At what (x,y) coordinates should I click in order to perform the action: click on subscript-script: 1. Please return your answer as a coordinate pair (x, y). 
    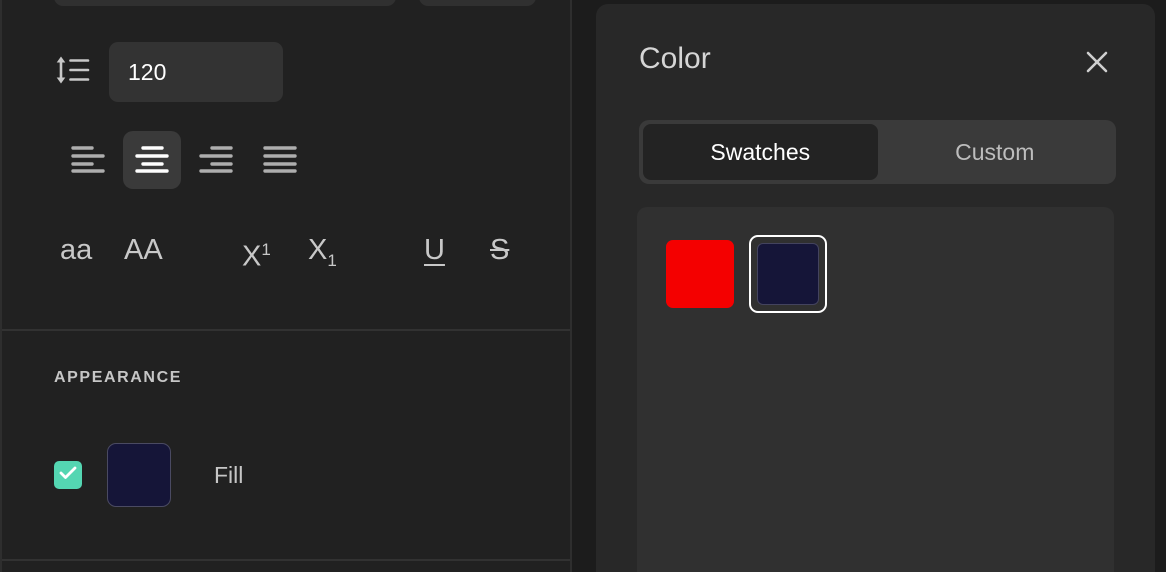
    Looking at the image, I should click on (332, 260).